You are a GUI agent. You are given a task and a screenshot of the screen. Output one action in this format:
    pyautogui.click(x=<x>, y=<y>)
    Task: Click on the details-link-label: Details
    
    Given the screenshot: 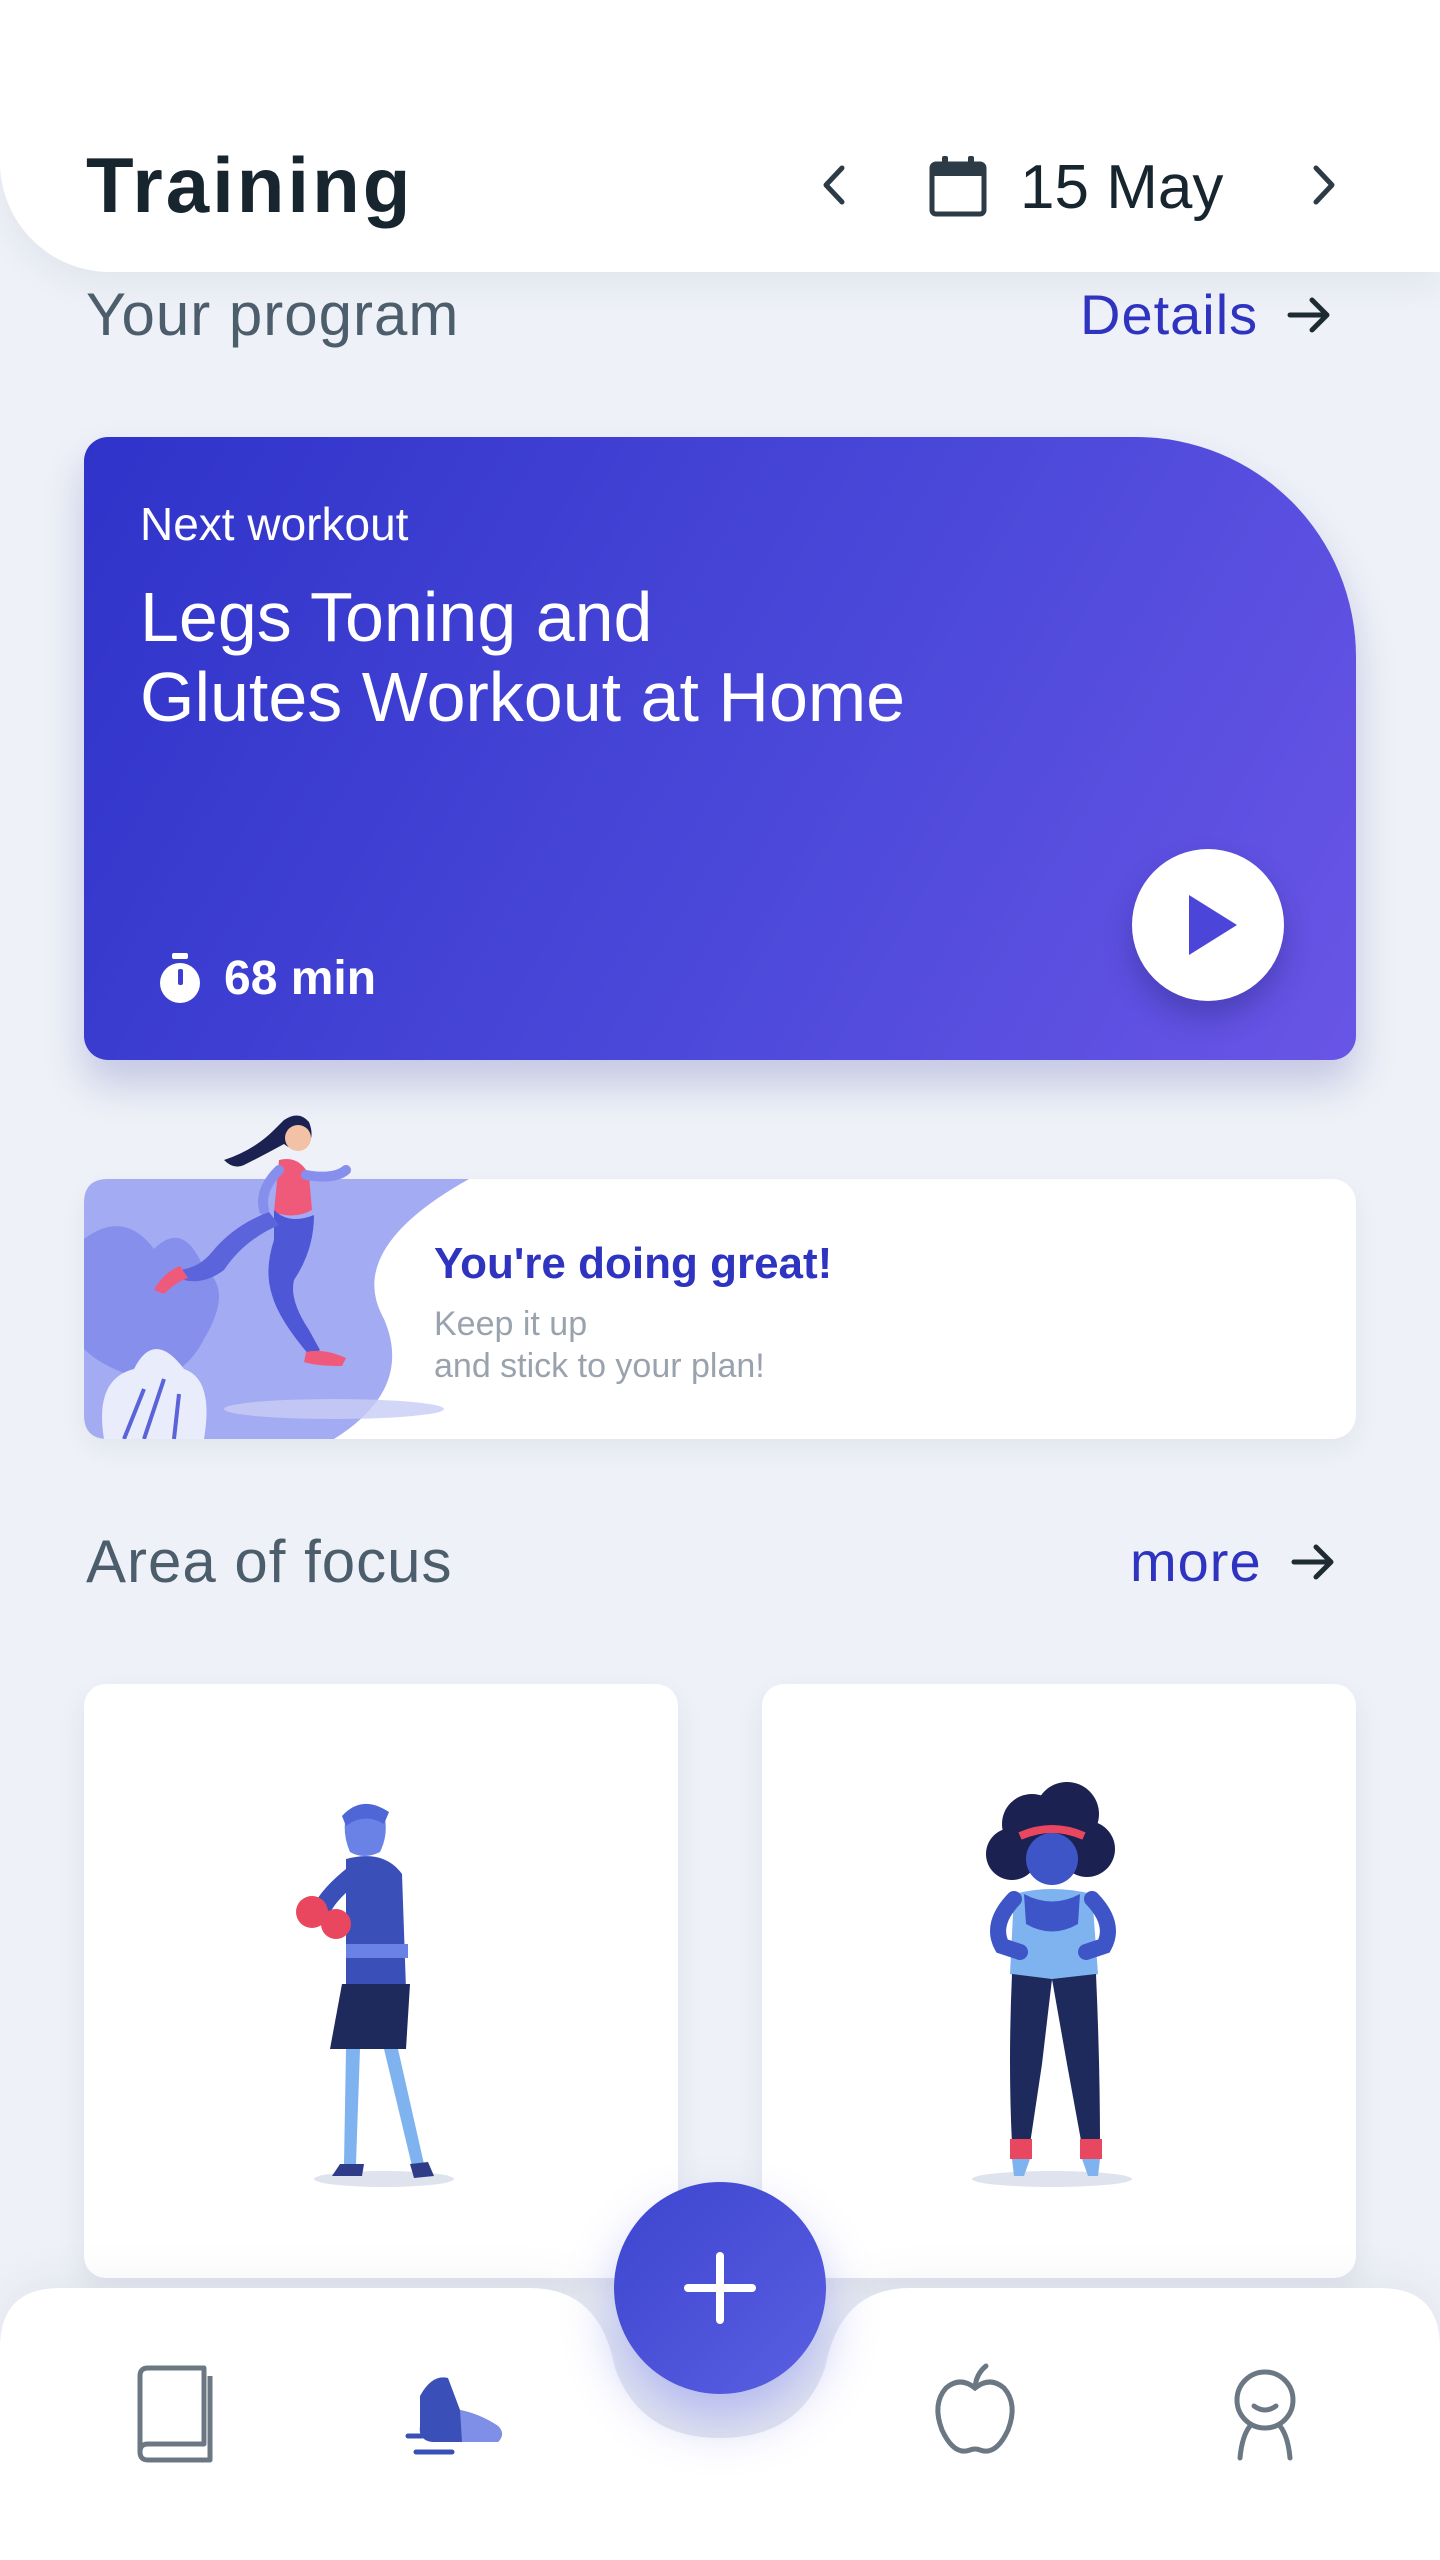 What is the action you would take?
    pyautogui.click(x=1169, y=314)
    